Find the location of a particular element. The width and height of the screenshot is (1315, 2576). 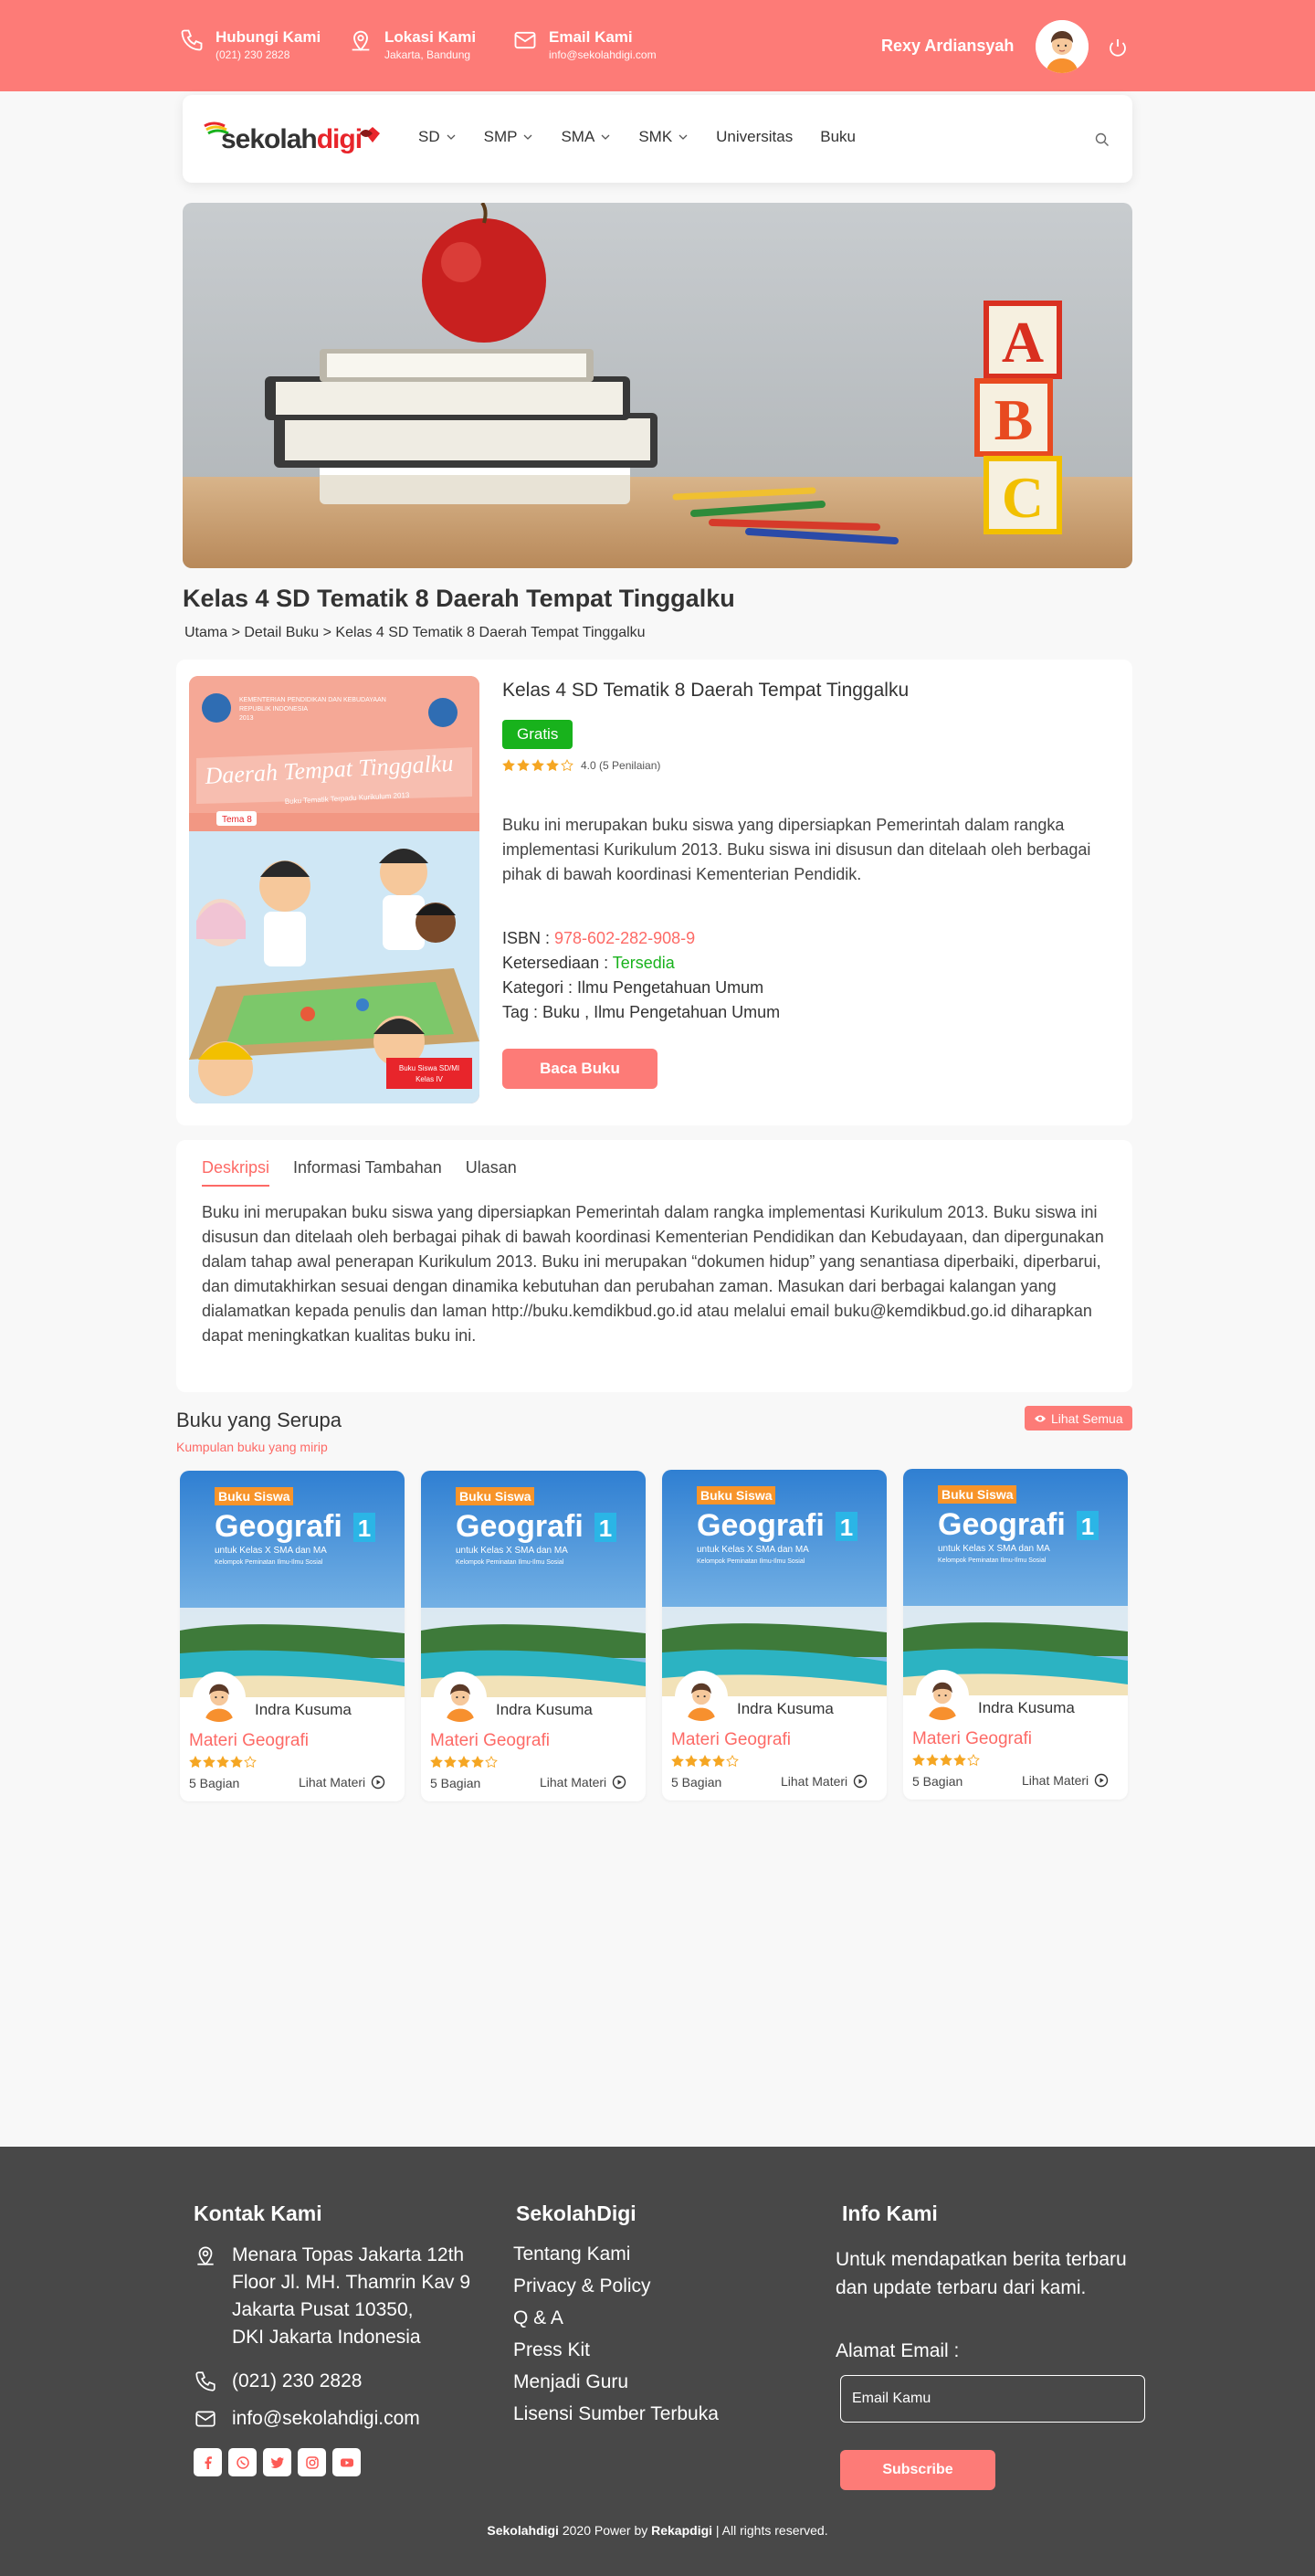

cover-ministry-l3: 2013 is located at coordinates (246, 718).